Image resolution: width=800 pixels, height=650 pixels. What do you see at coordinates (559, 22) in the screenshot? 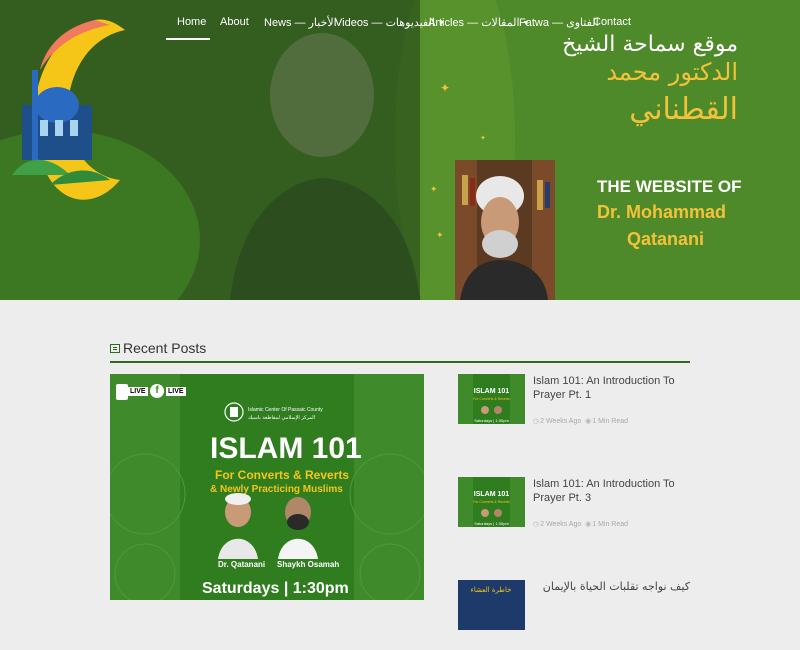
I see `nav-fatwa: Fatwa — الفتاوى` at bounding box center [559, 22].